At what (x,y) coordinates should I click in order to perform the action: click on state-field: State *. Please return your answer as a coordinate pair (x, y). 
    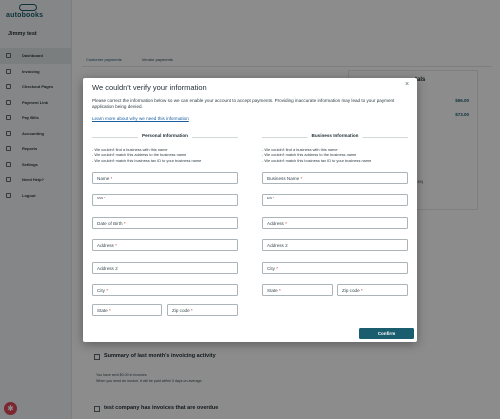
    Looking at the image, I should click on (127, 310).